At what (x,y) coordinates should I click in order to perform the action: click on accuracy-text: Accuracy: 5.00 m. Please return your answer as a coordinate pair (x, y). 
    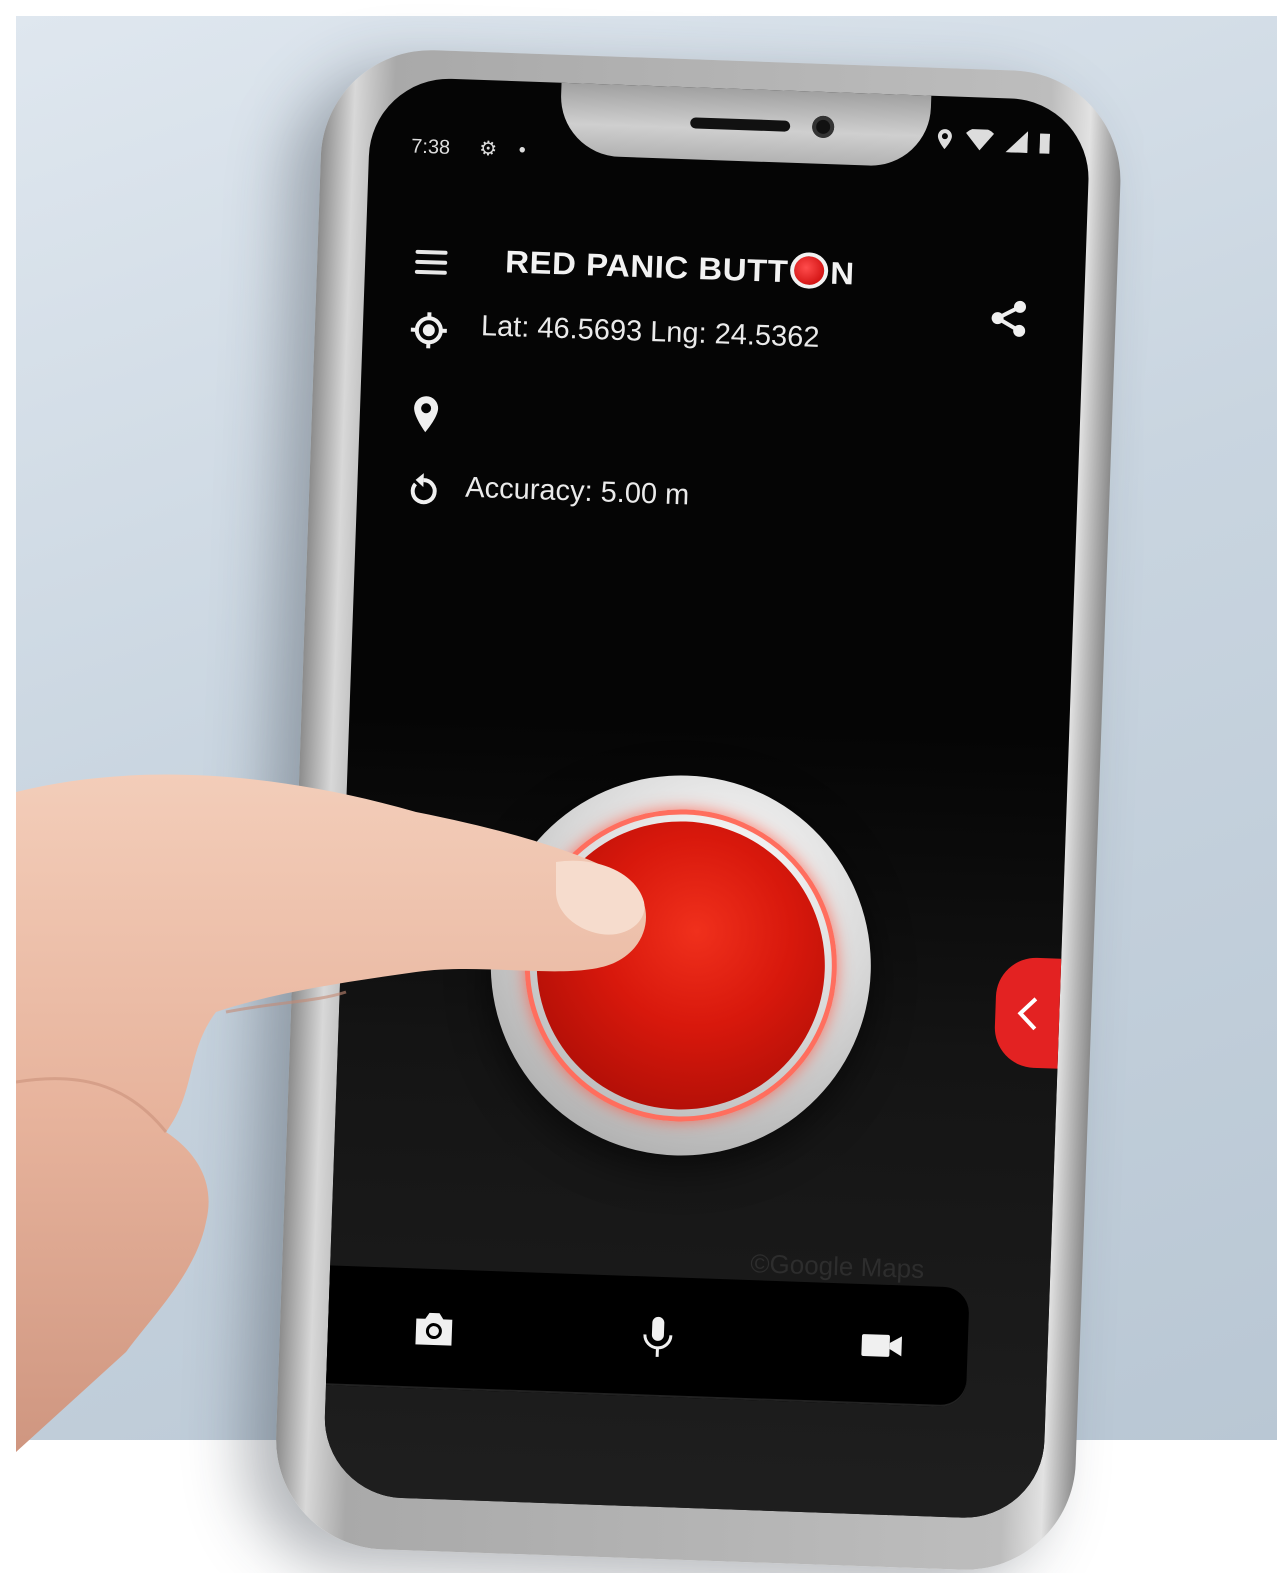
    Looking at the image, I should click on (577, 492).